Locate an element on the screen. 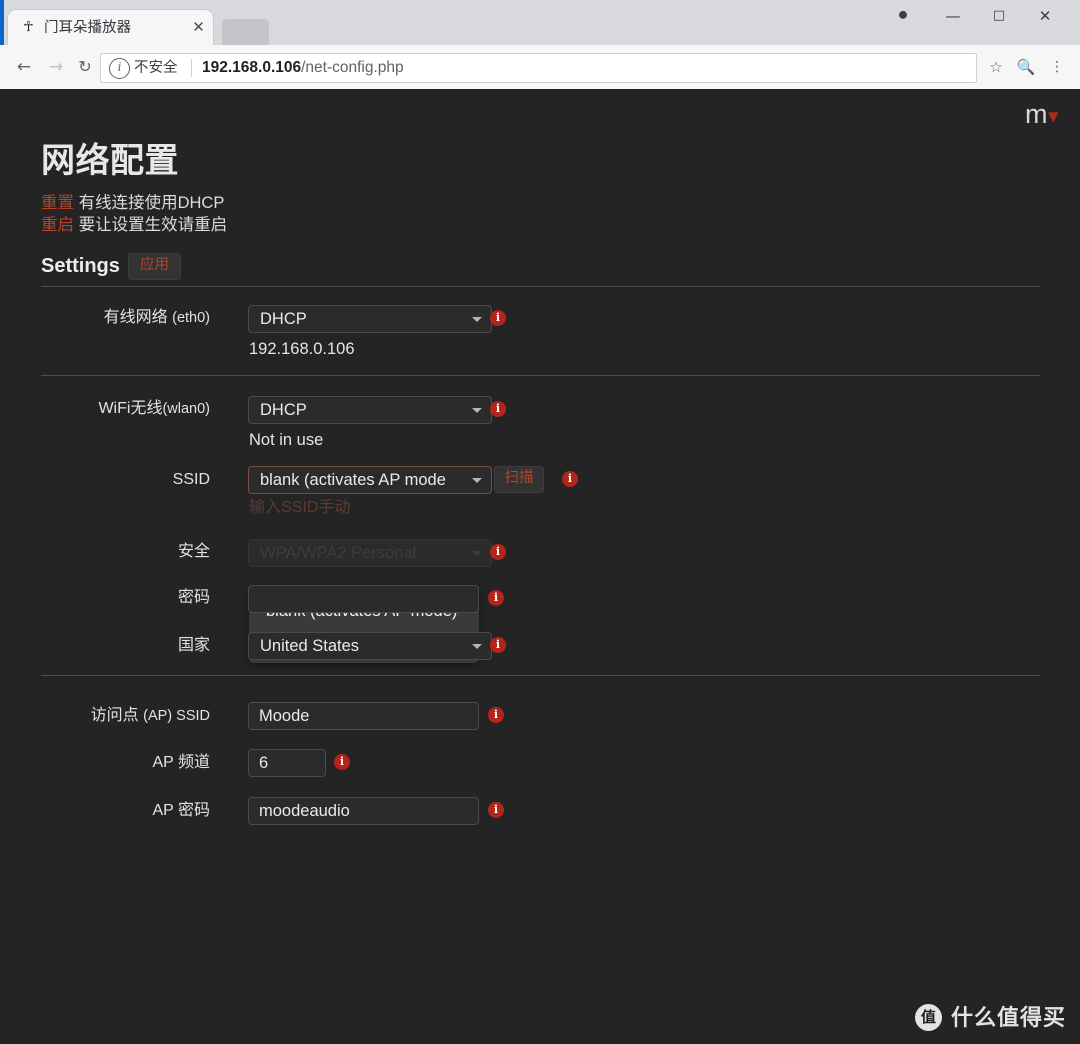  watermark: 值 什么值得买 is located at coordinates (990, 1017).